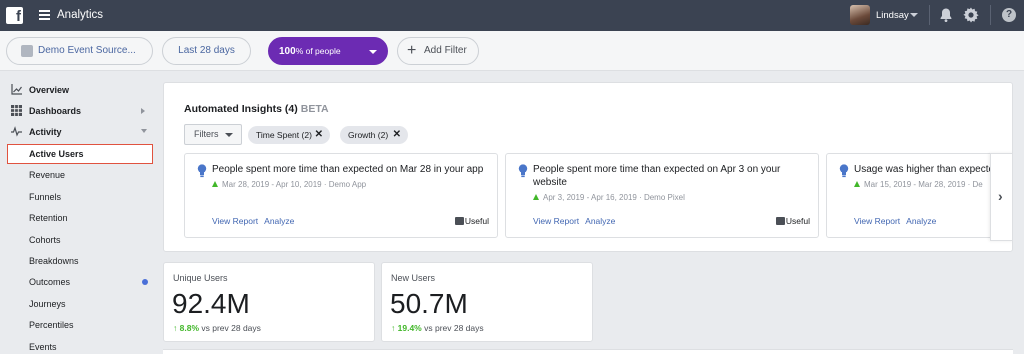  I want to click on sidebar-item-label: Events, so click(43, 347).